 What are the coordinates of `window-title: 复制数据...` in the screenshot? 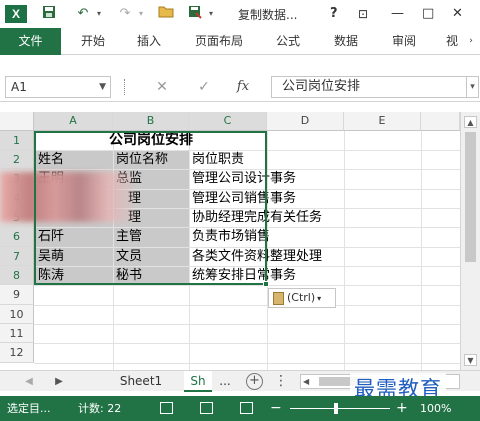 It's located at (268, 15).